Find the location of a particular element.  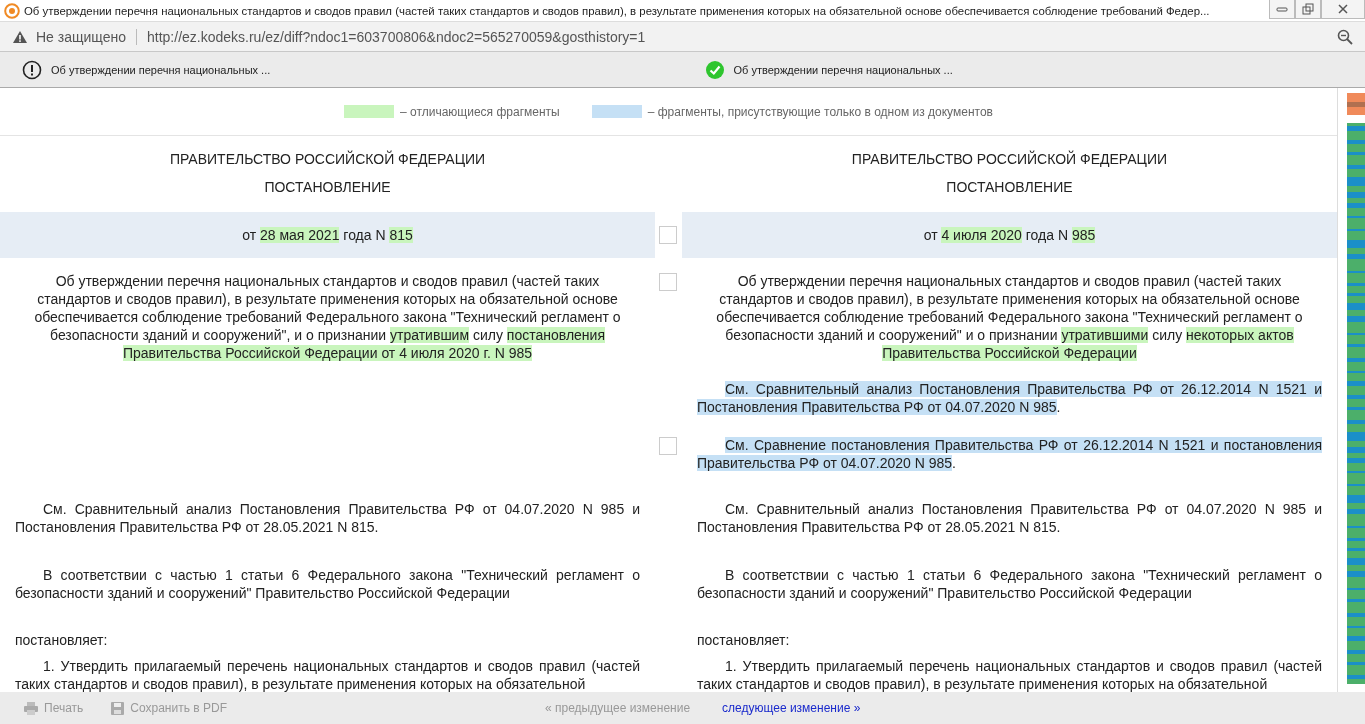

restore-icon is located at coordinates (1308, 9).